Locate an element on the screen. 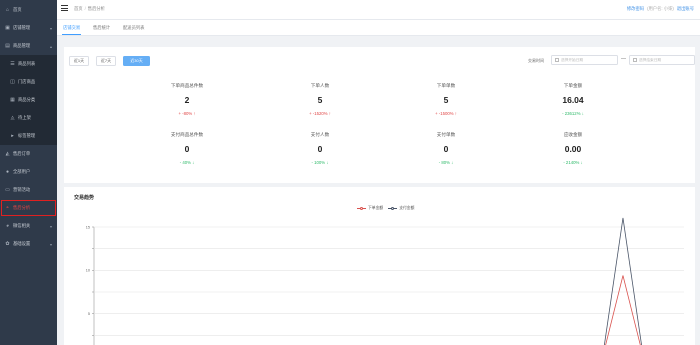 Image resolution: width=700 pixels, height=345 pixels. username-label: (用户名: 小柒) is located at coordinates (660, 8).